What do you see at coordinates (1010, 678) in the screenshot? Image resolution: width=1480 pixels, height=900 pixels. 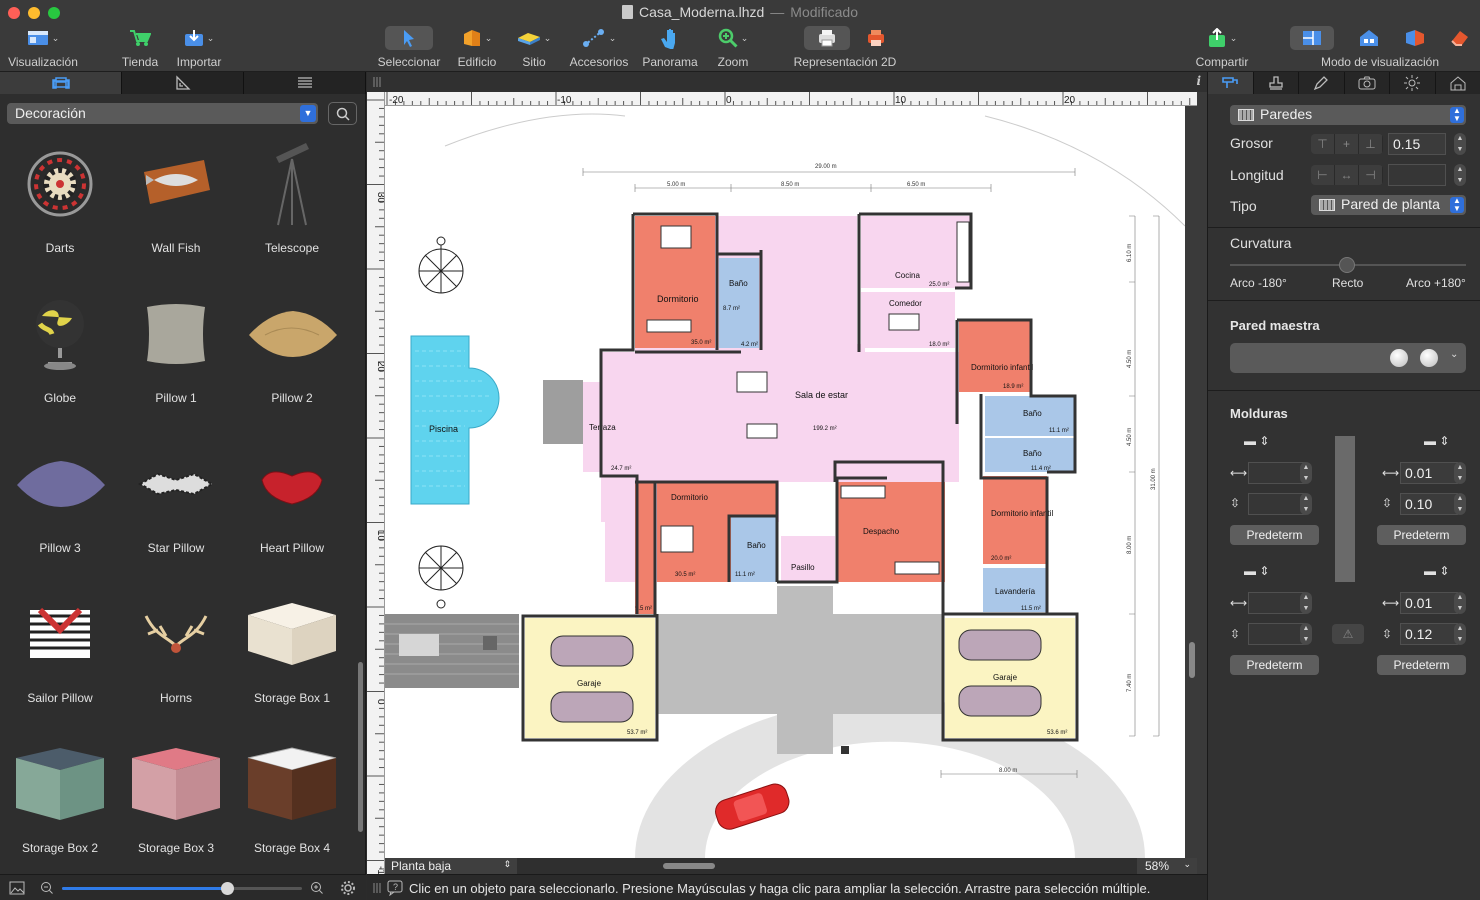 I see `room-garaje-2: Garaje 53.6 m²` at bounding box center [1010, 678].